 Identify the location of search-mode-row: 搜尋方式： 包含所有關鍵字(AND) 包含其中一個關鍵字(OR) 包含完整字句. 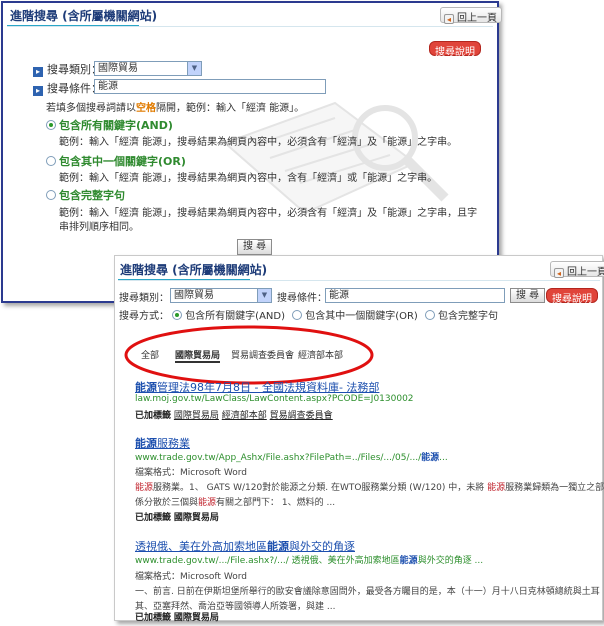
(309, 316).